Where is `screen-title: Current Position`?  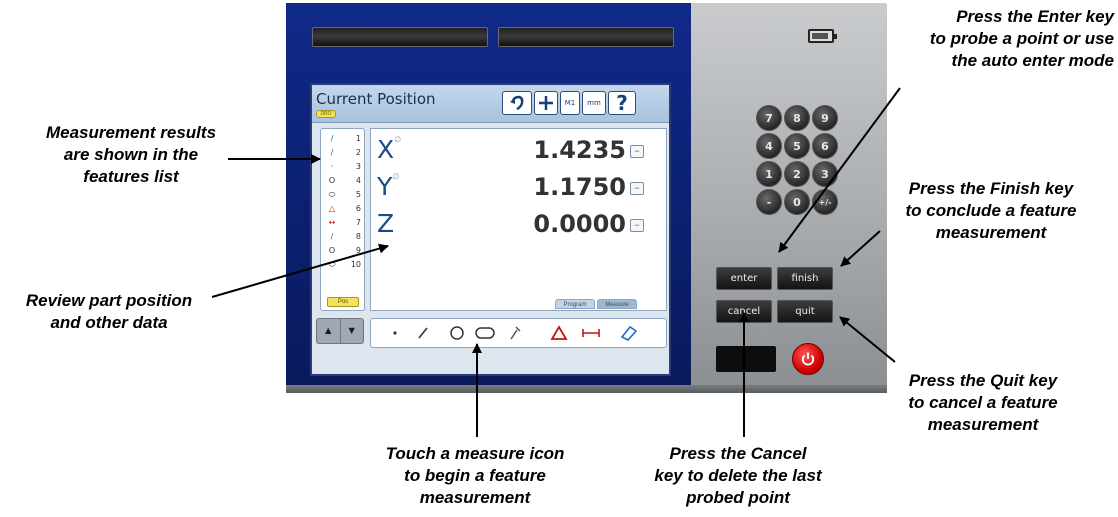
screen-title: Current Position is located at coordinates (376, 99).